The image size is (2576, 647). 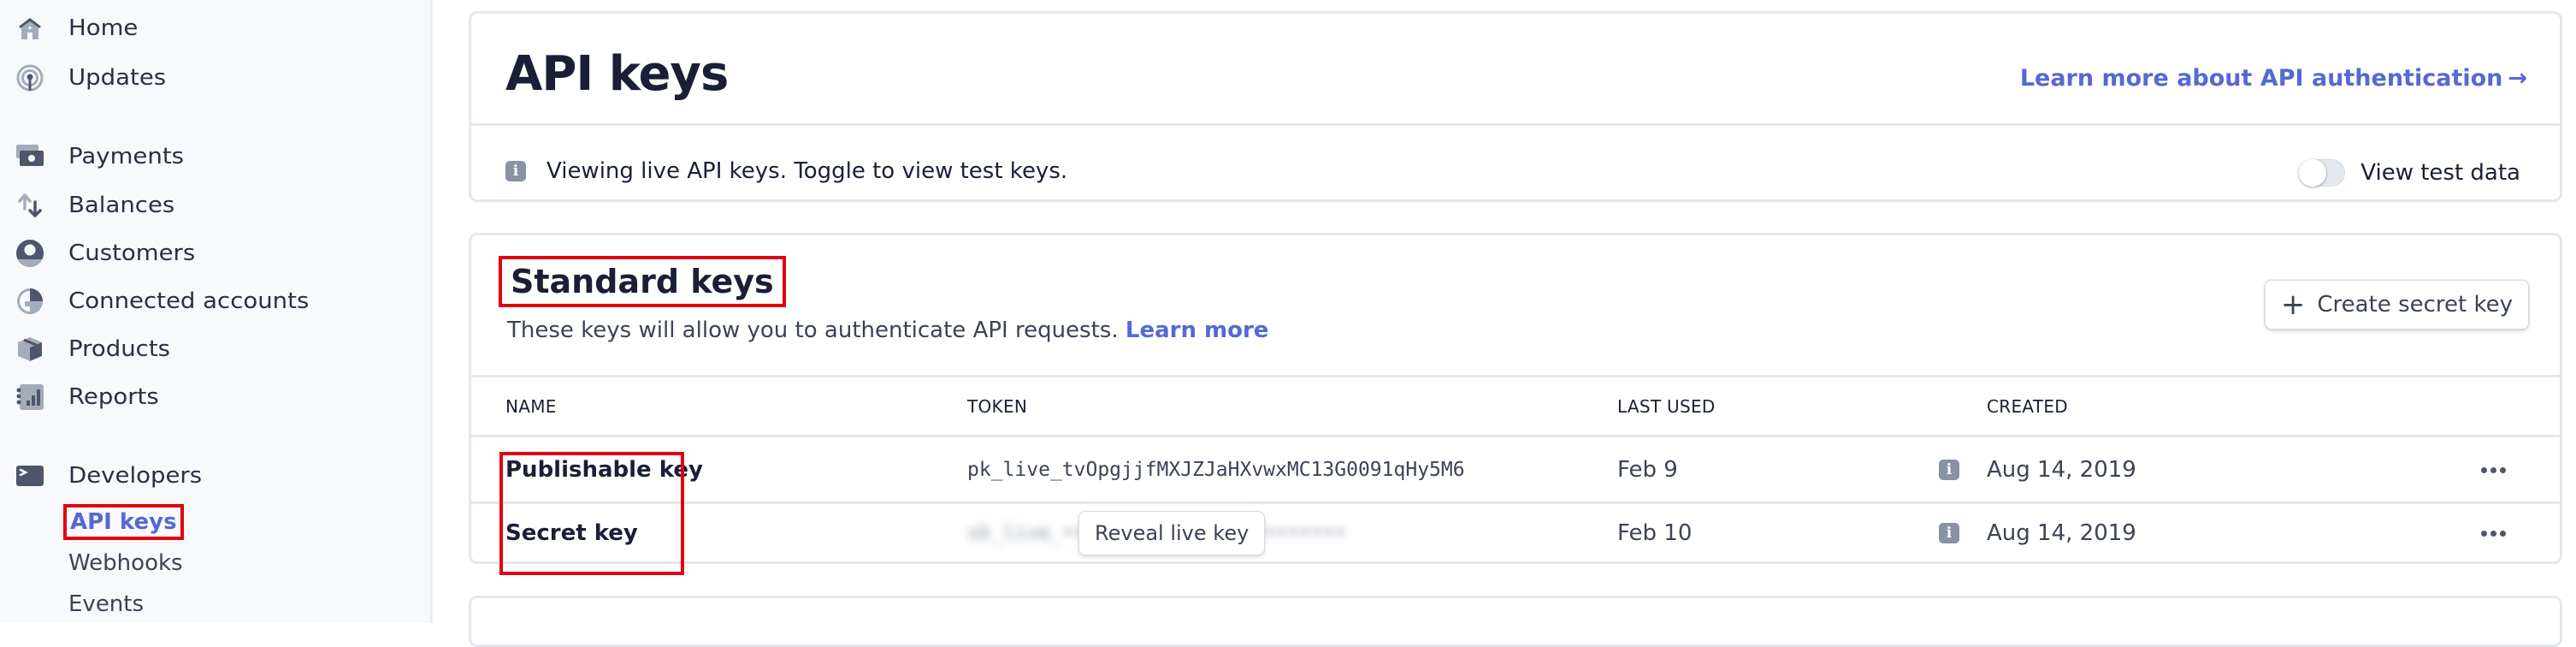 I want to click on terminal-icon, so click(x=29, y=476).